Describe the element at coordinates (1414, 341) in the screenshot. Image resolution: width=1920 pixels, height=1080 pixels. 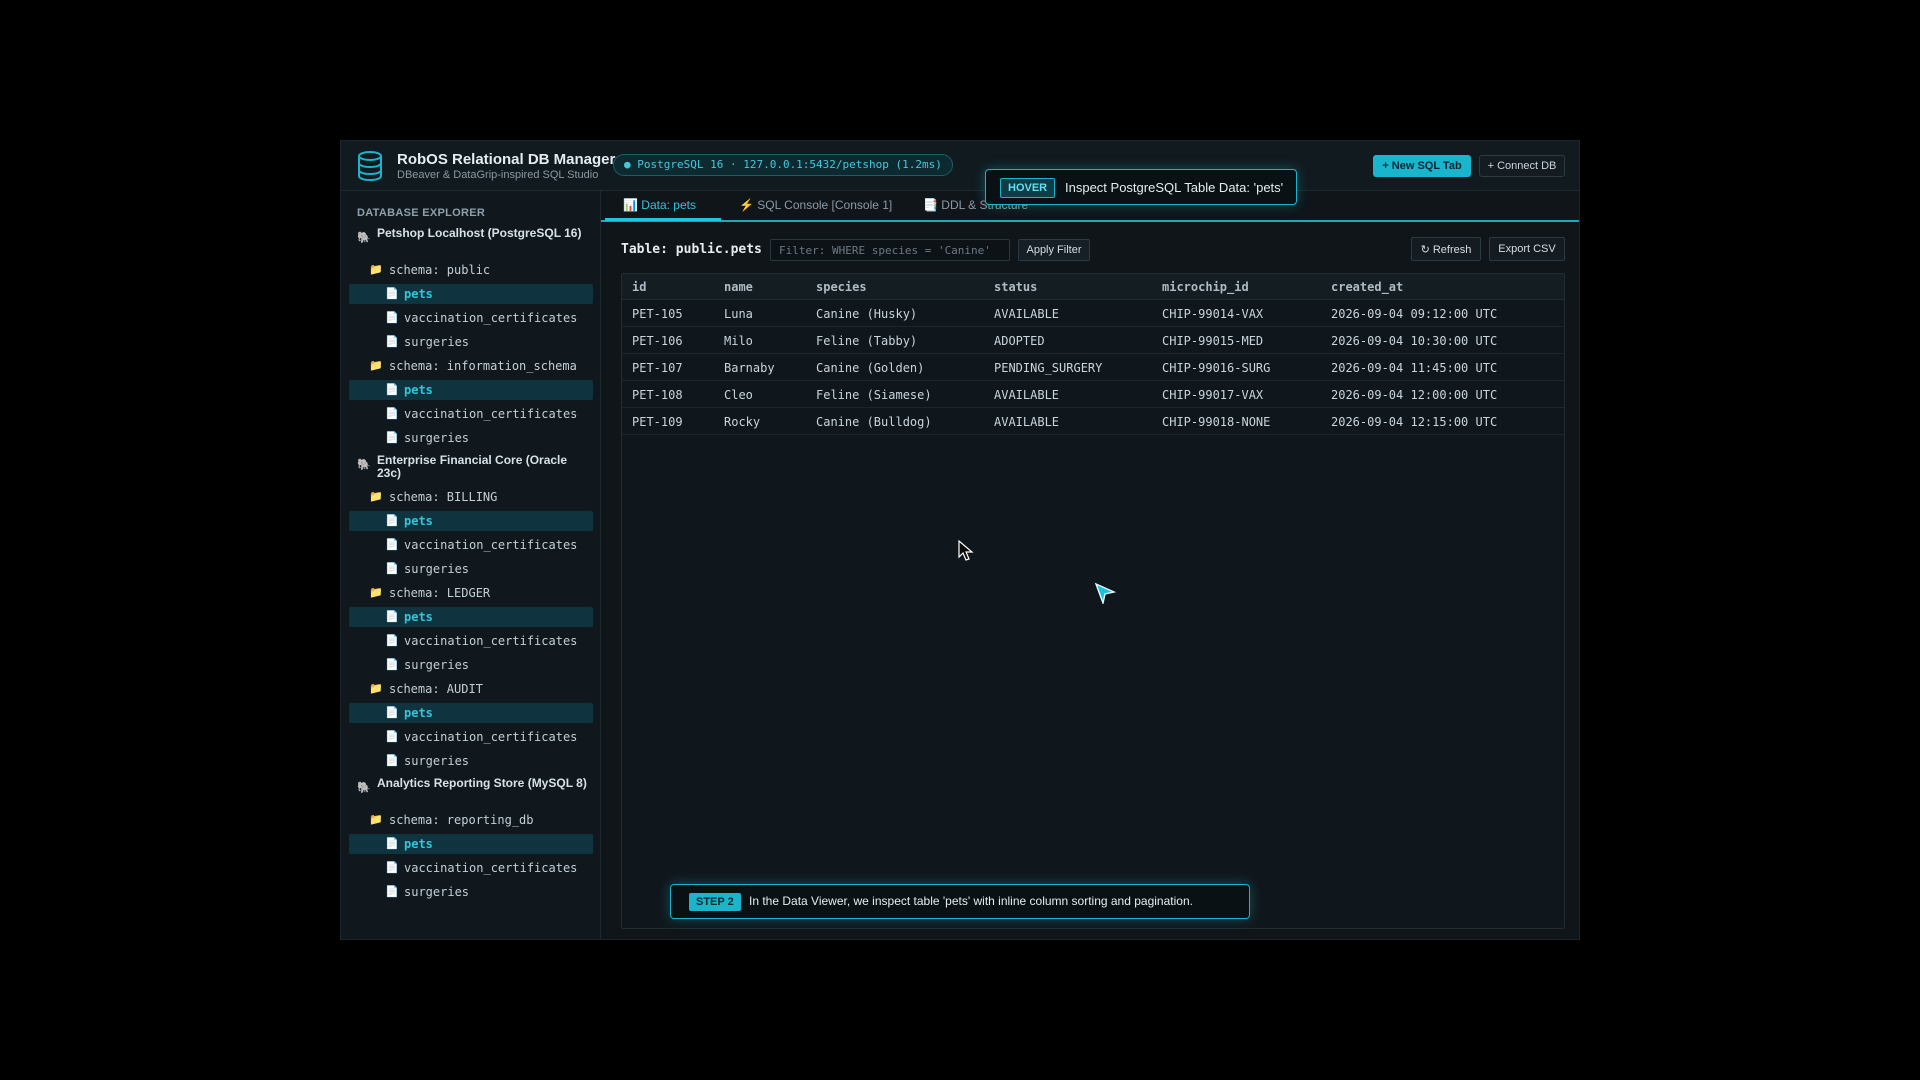
I see `cell-created-at: 2026-09-04 10:30:00 UTC` at that location.